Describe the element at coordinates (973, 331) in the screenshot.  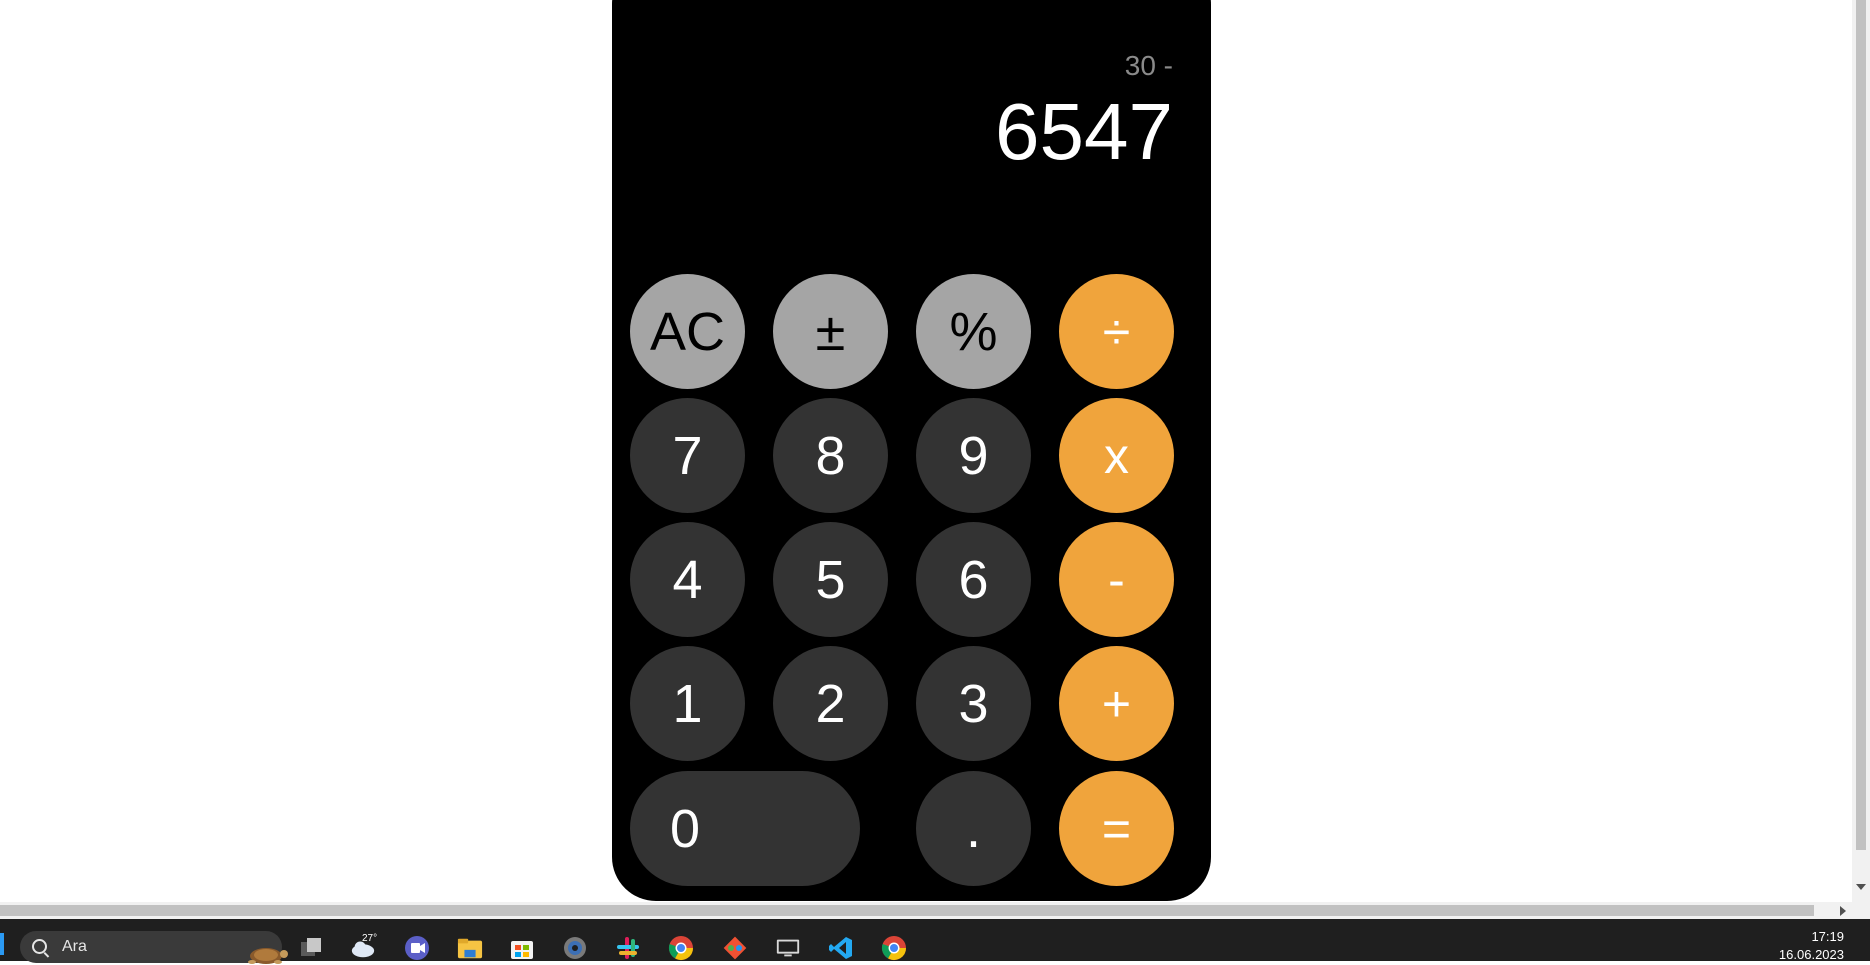
I see `percent-button: %` at that location.